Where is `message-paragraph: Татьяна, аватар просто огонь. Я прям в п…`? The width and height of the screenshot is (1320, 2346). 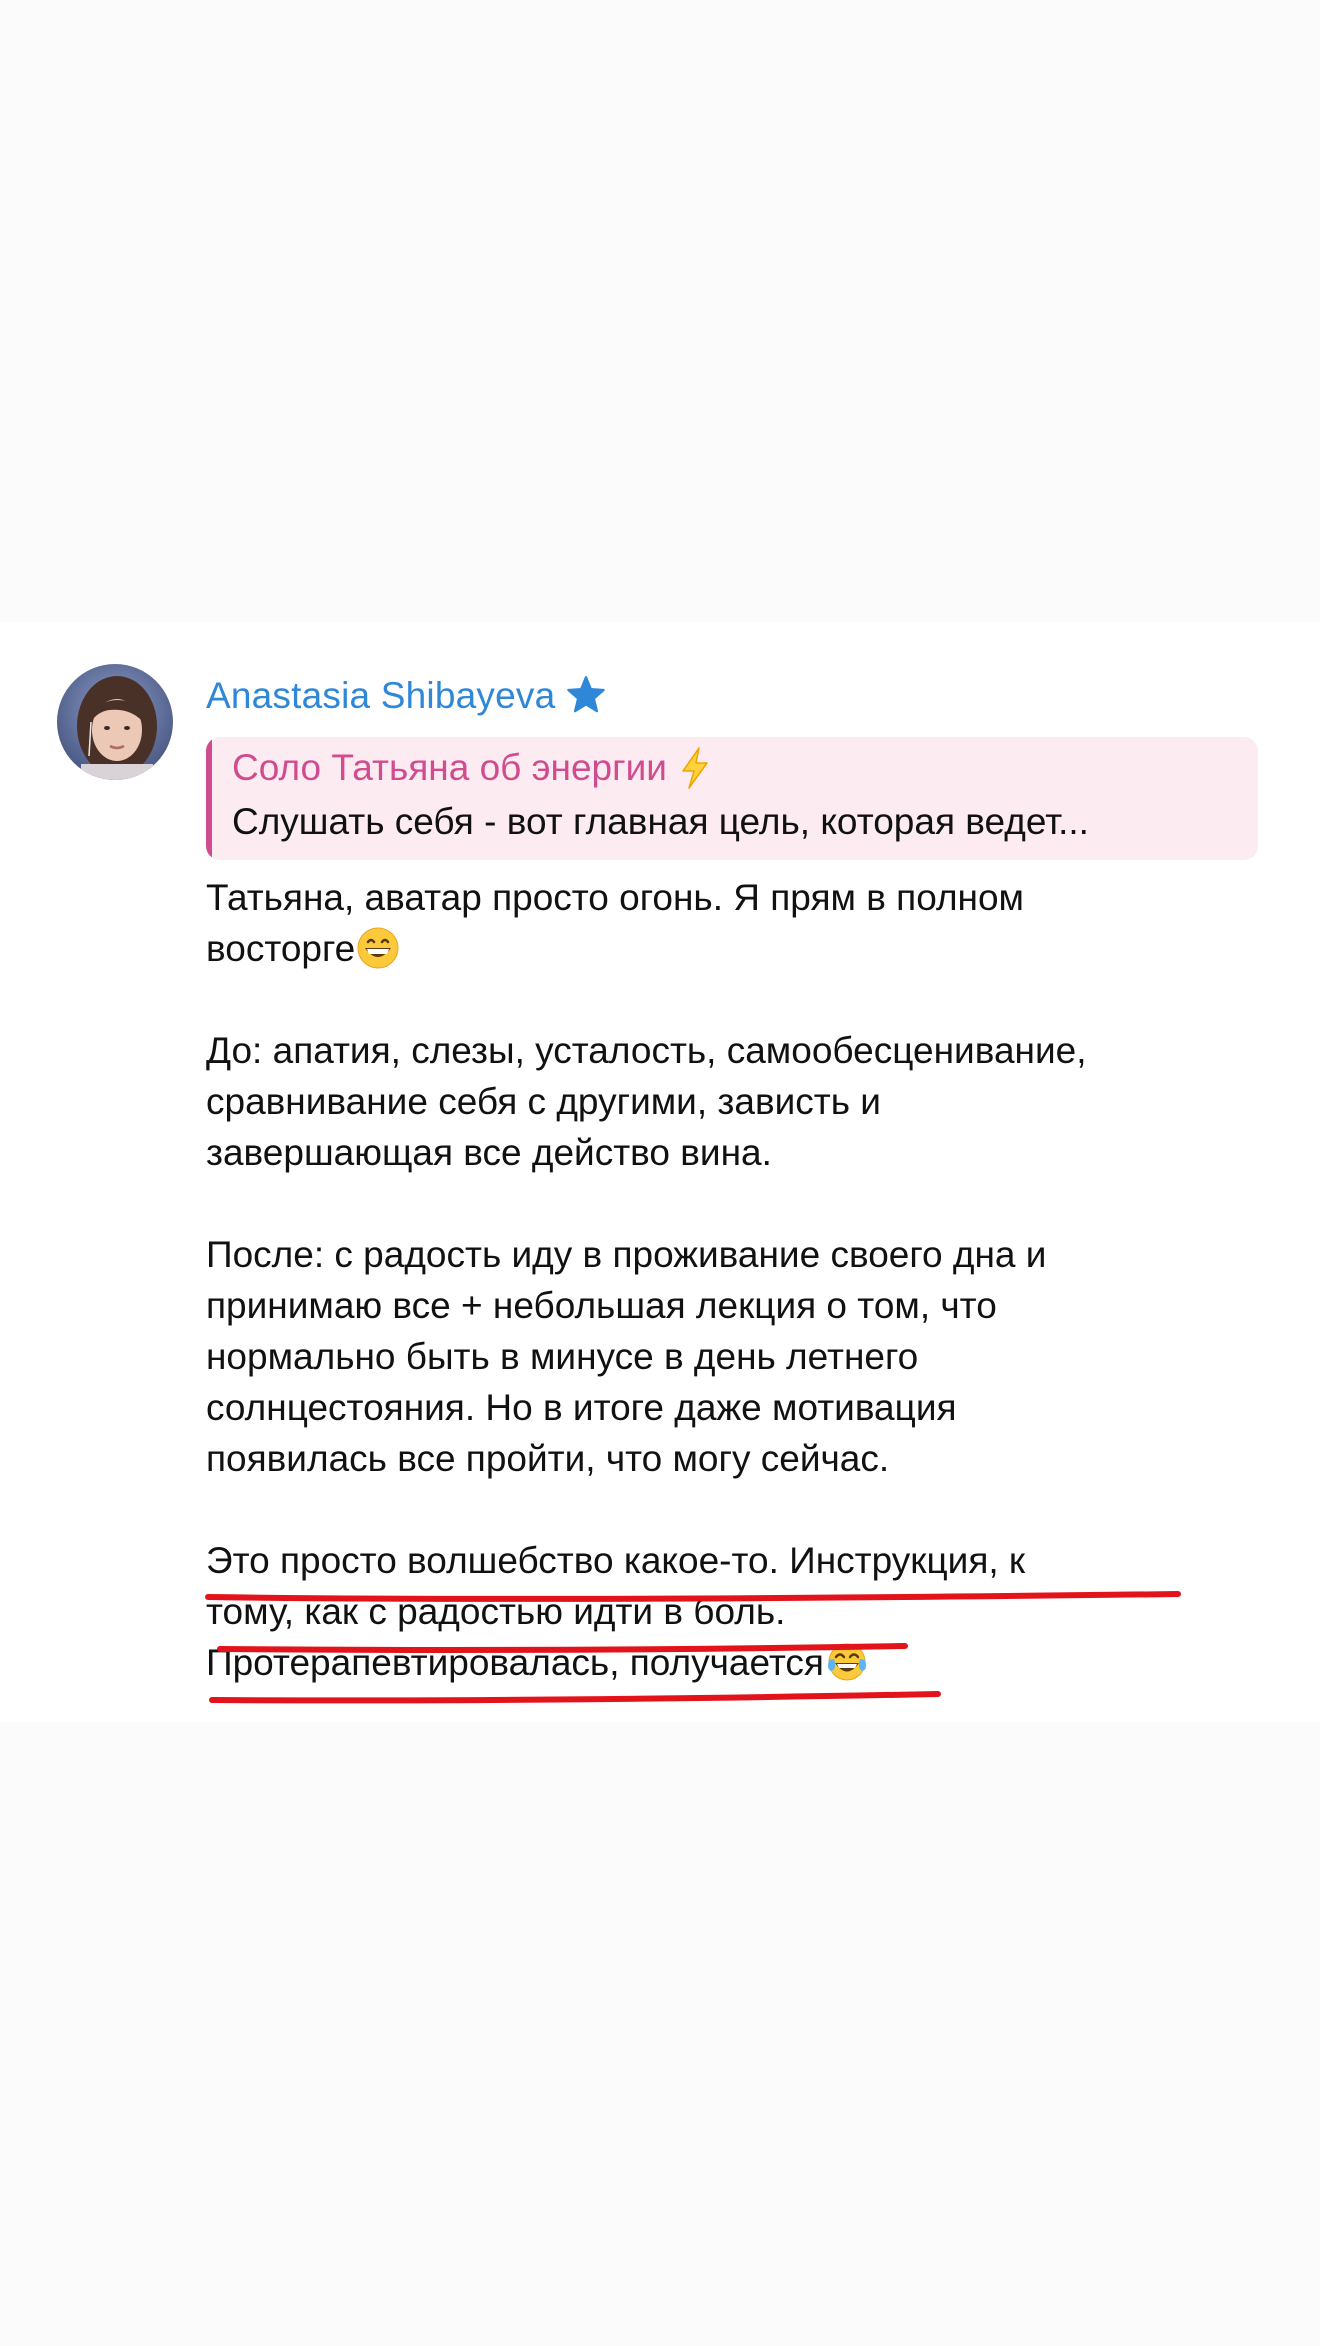 message-paragraph: Татьяна, аватар просто огонь. Я прям в п… is located at coordinates (736, 923).